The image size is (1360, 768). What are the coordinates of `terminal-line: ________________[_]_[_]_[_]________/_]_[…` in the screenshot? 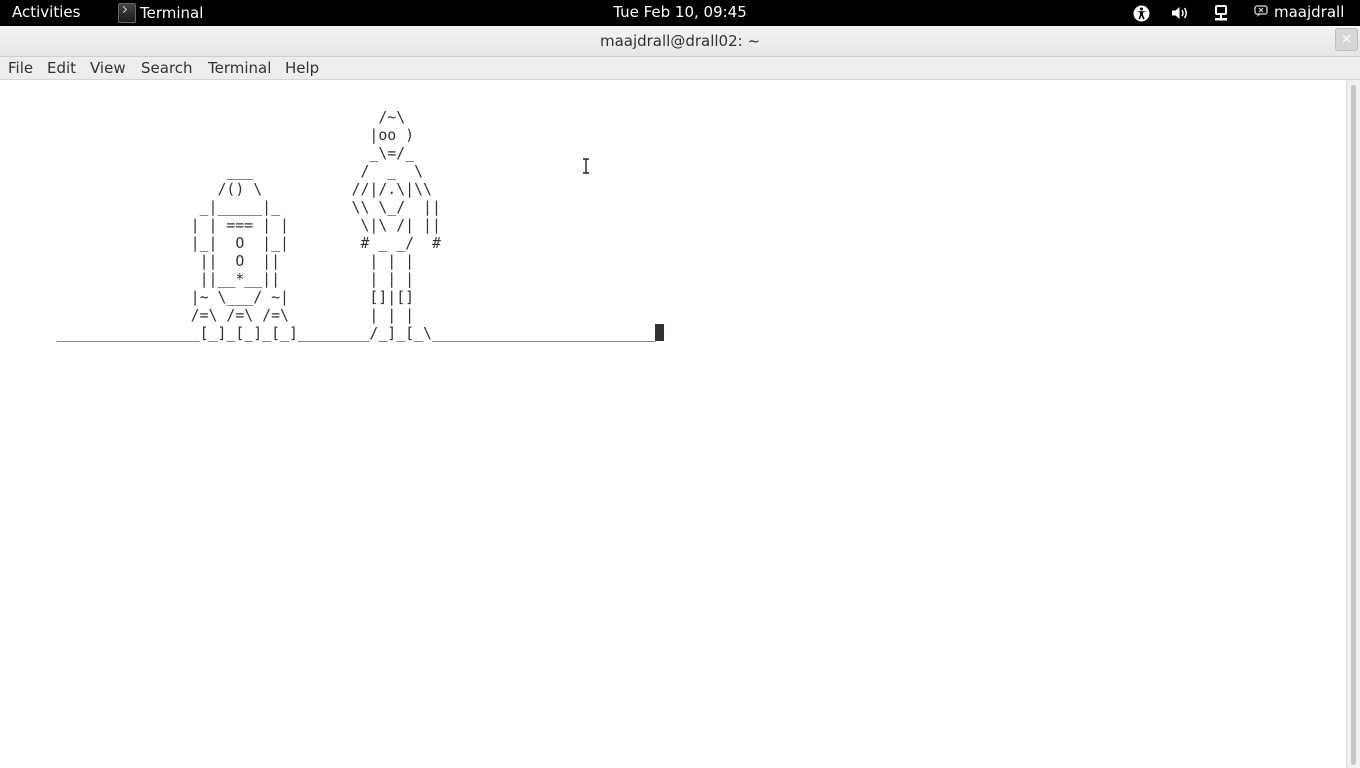 It's located at (329, 333).